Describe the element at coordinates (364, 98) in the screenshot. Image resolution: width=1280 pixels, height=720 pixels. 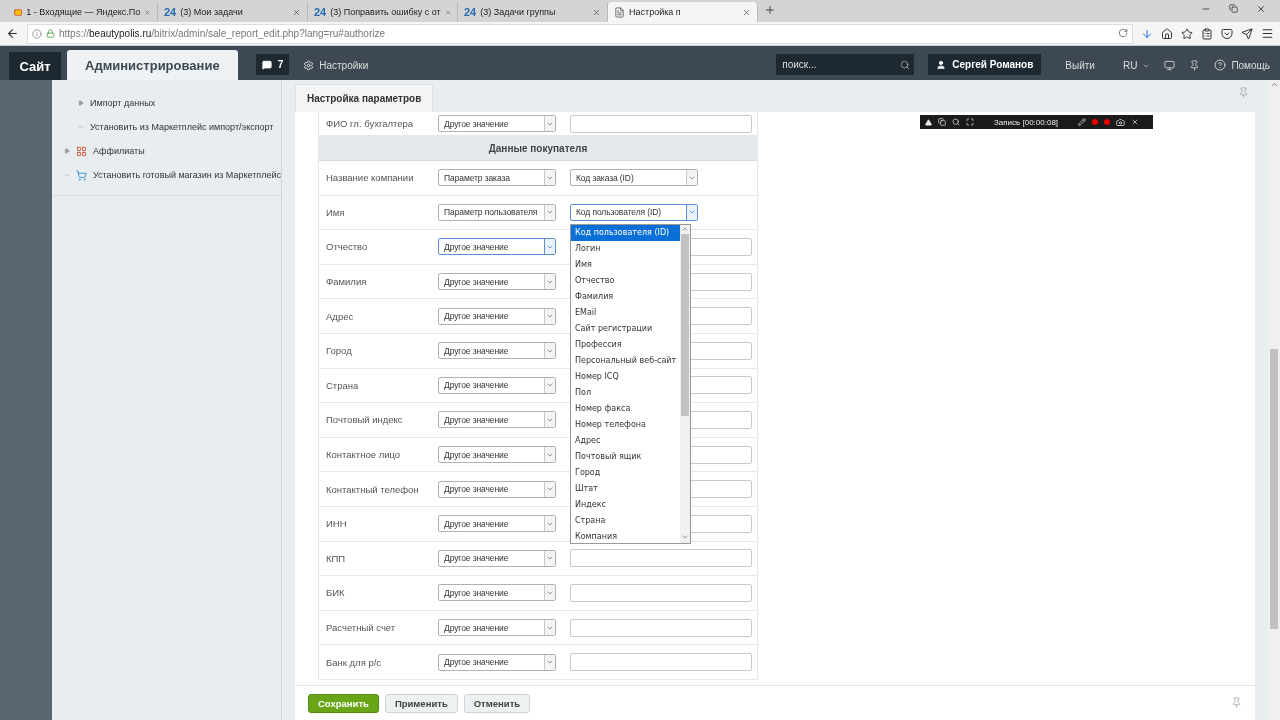
I see `panel-tab: Настройка параметров` at that location.